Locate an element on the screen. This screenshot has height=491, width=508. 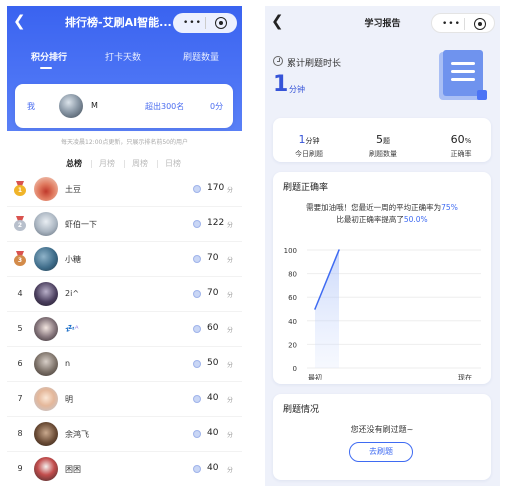
tab-points: 积分排行 is located at coordinates (49, 56).